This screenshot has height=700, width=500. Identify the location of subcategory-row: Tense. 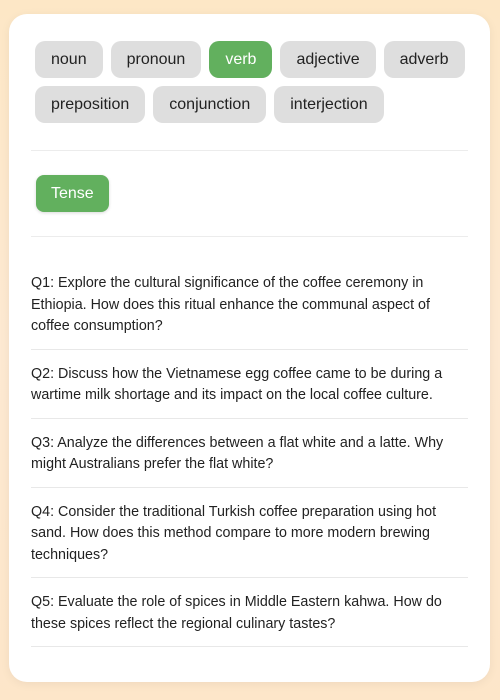
(249, 193).